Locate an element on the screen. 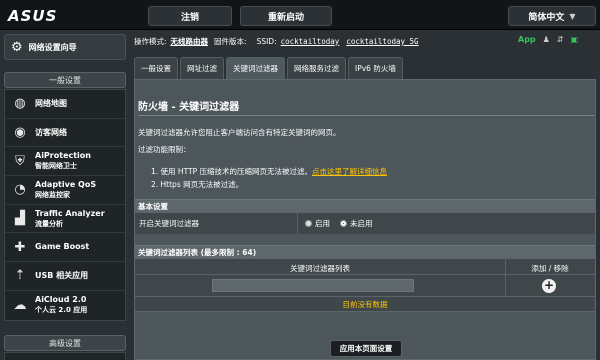 This screenshot has width=600, height=360. firmware-label: 固件版本: is located at coordinates (230, 41).